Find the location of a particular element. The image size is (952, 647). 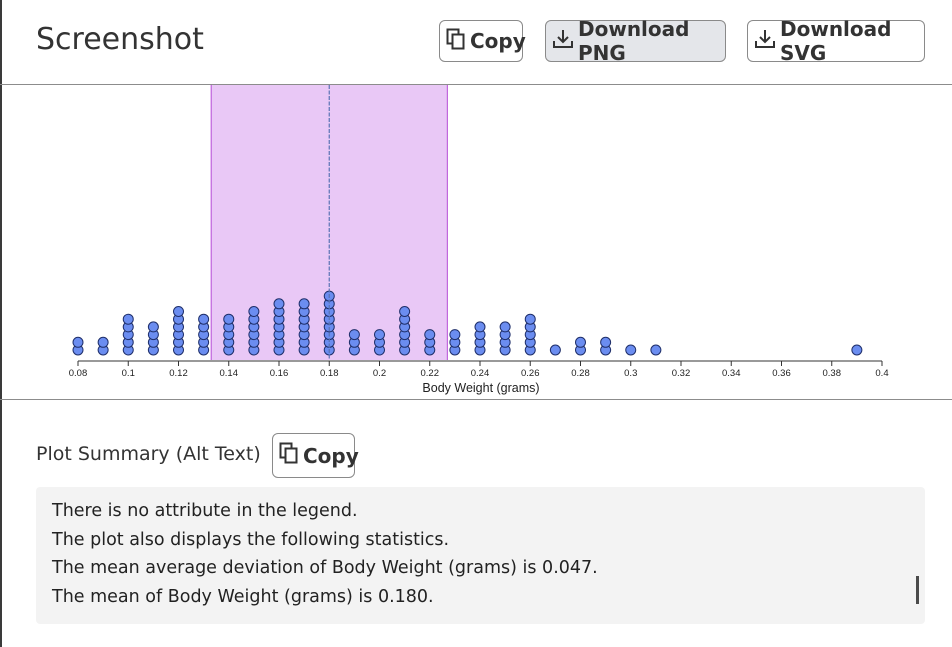

x-tick-label: 0.4 is located at coordinates (881, 373).